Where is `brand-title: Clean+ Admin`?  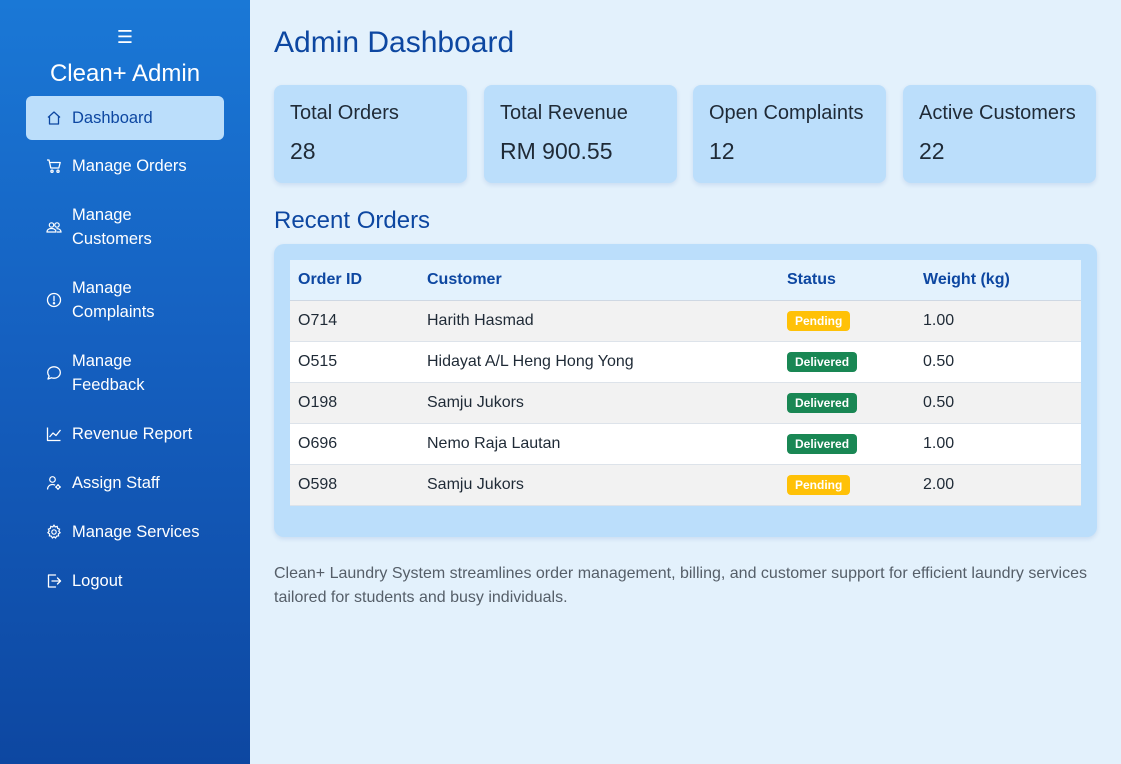 brand-title: Clean+ Admin is located at coordinates (125, 73).